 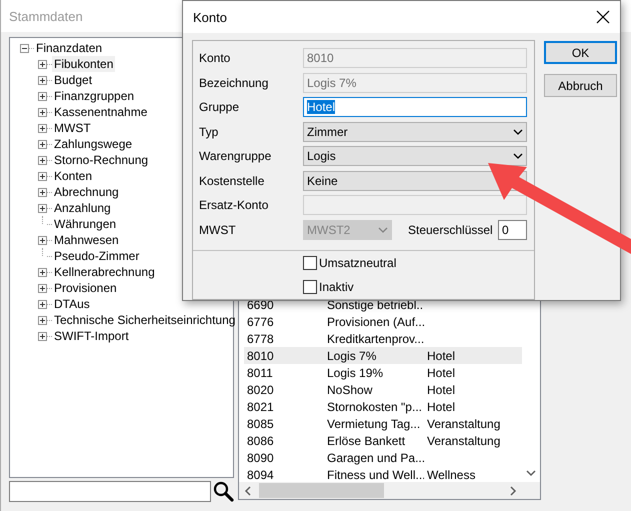 I want to click on table-cell-text: 6776, so click(x=260, y=321).